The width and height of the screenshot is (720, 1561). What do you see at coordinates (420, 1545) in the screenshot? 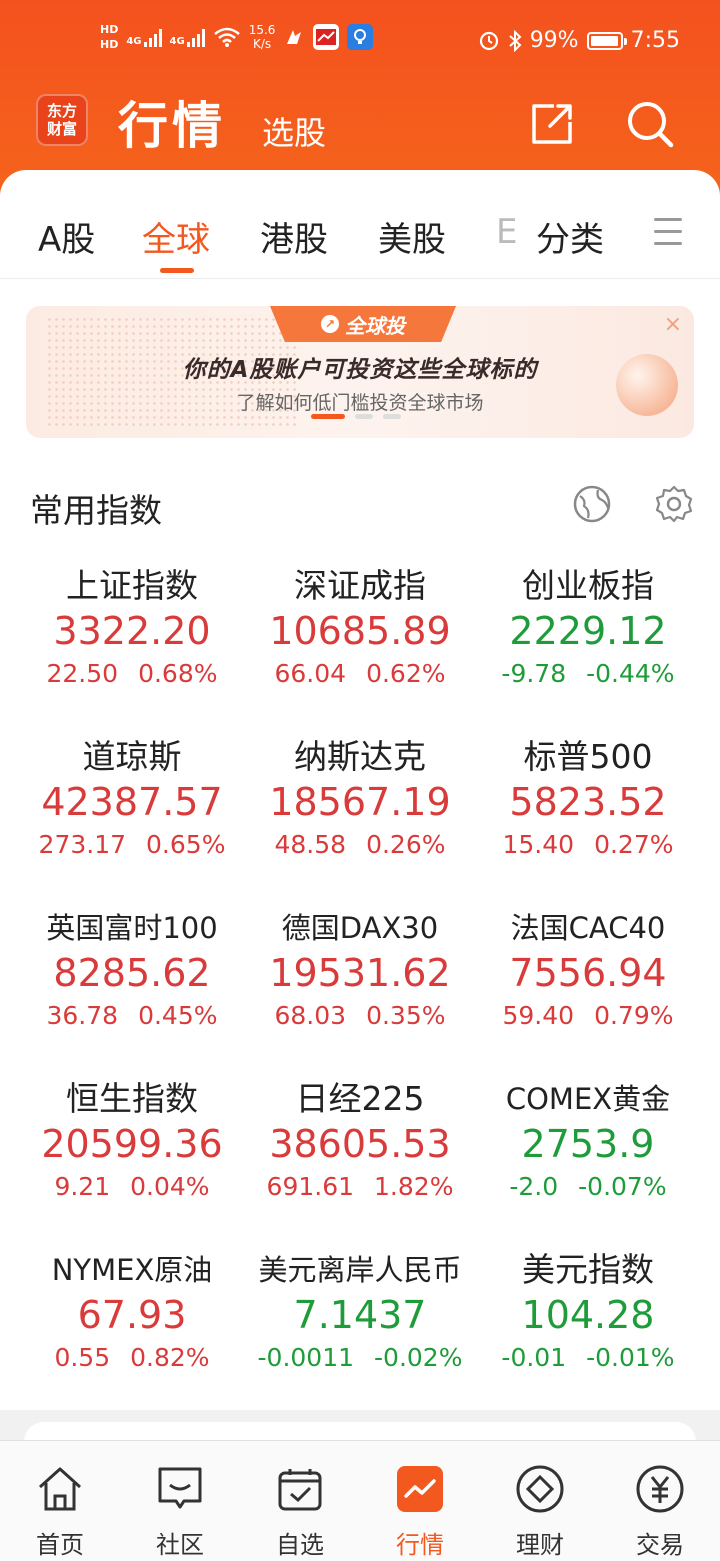
I see `nav-market-label: 行情` at bounding box center [420, 1545].